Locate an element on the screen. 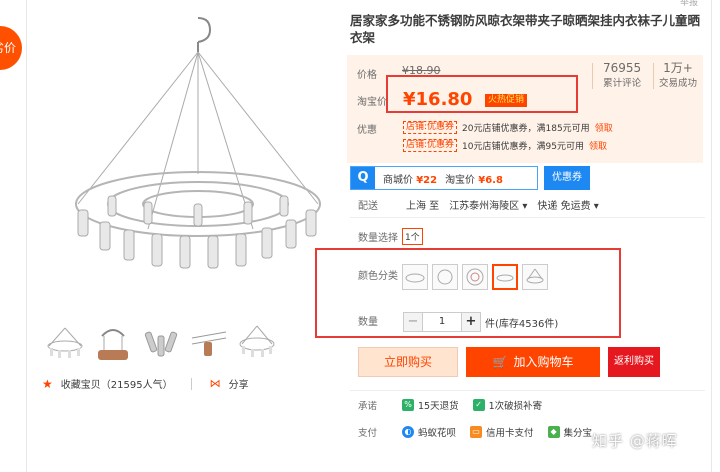 The width and height of the screenshot is (720, 472). credit-card-icon: ▭ is located at coordinates (476, 432).